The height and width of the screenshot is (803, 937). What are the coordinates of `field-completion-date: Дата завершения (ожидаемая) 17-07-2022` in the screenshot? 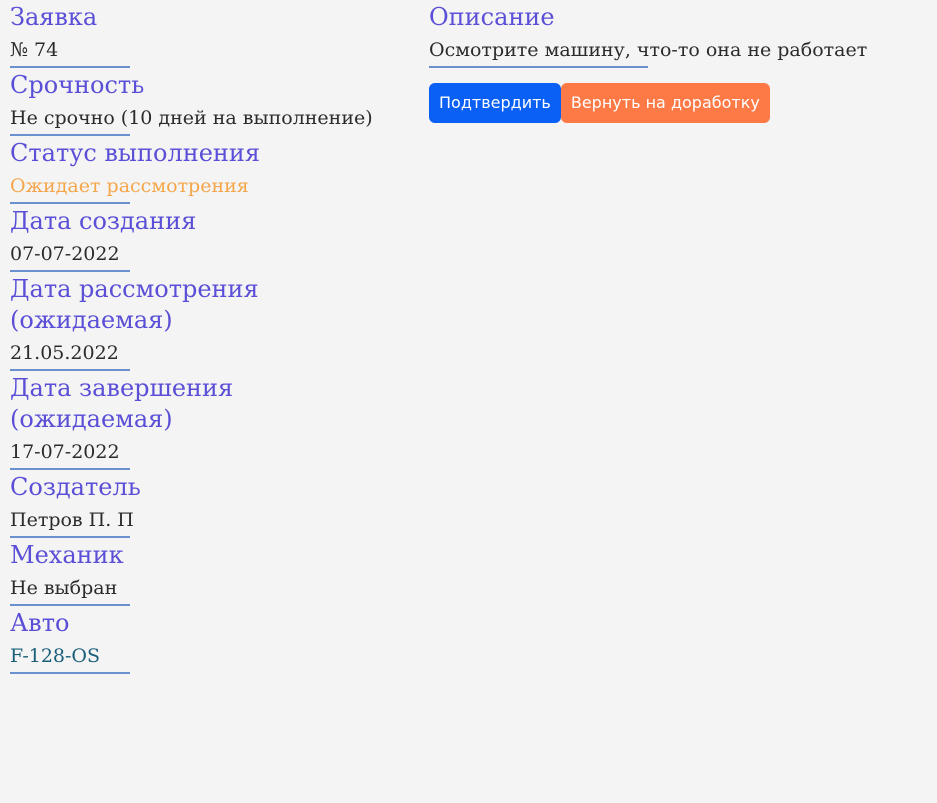 It's located at (210, 420).